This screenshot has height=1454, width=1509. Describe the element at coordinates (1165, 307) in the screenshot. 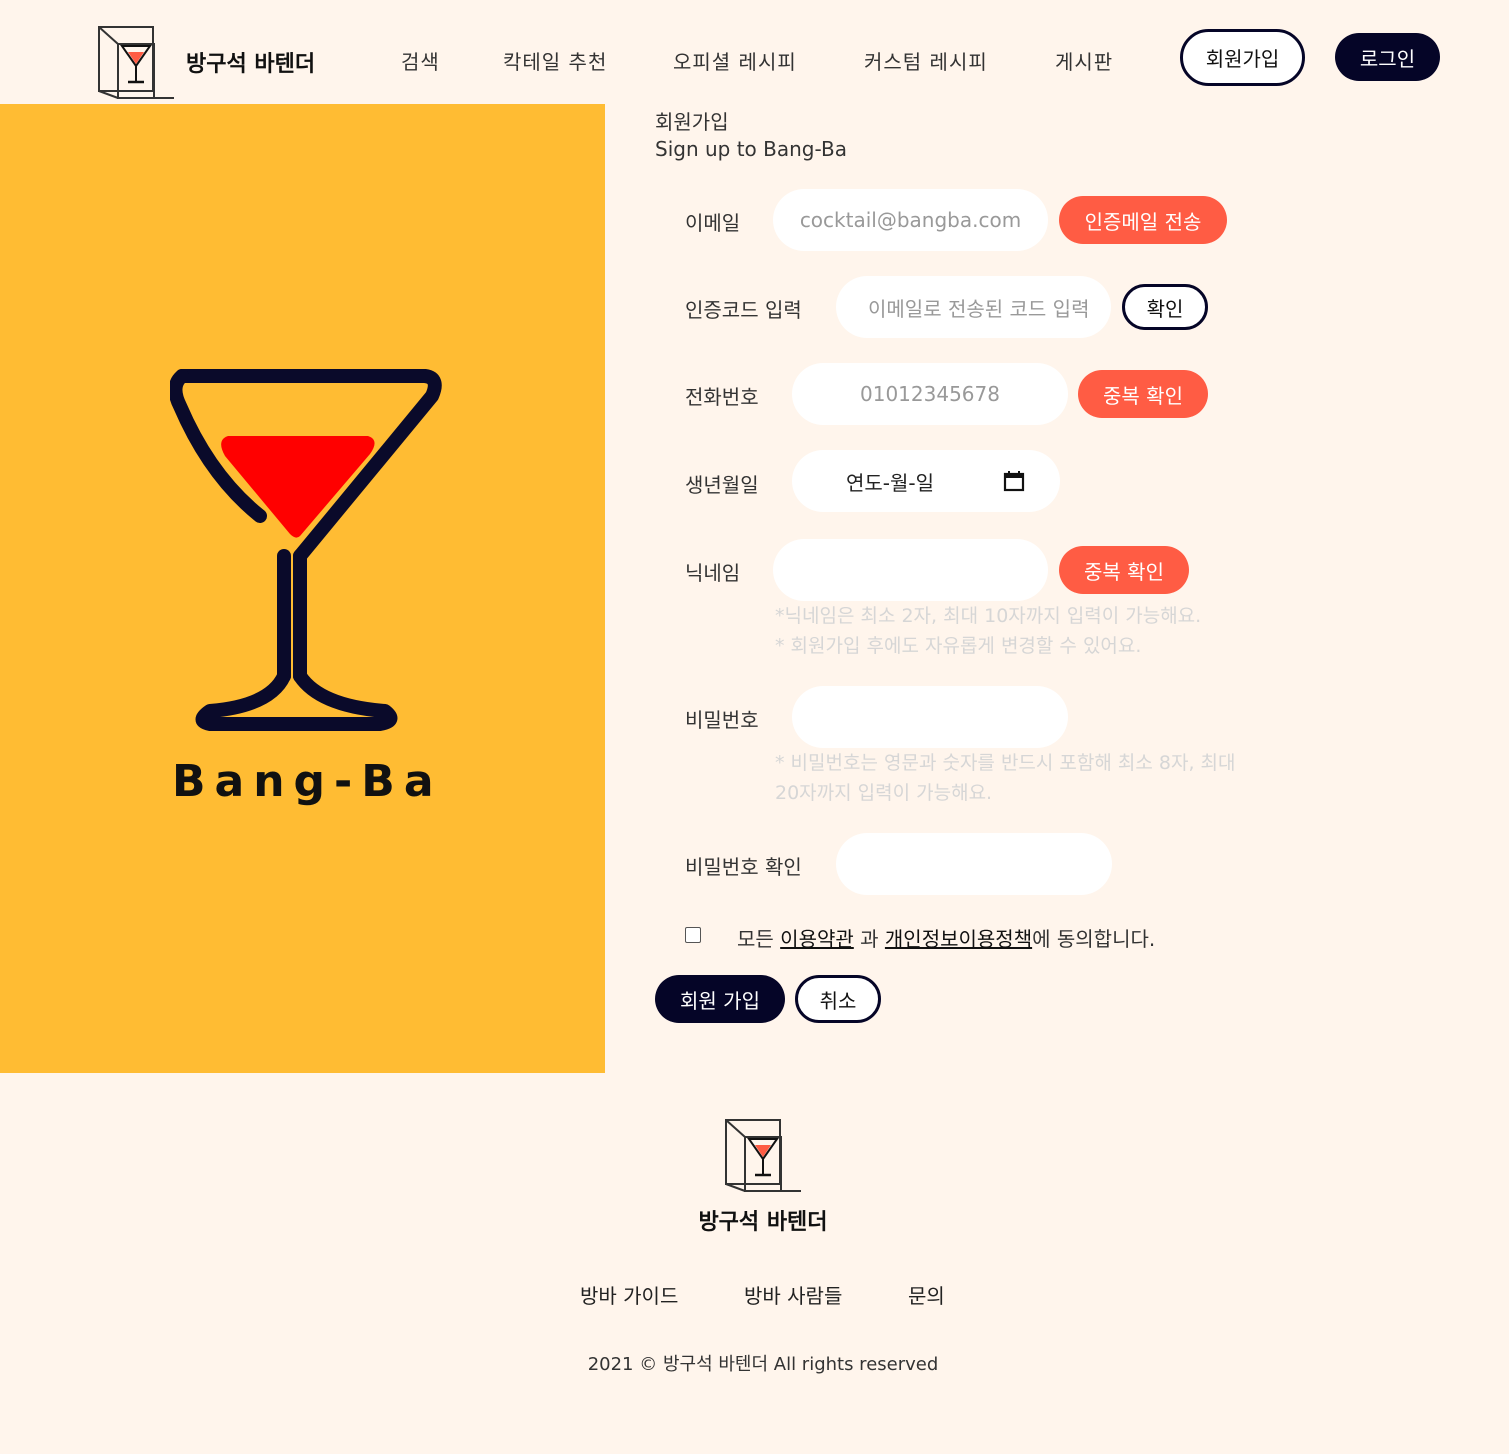

I see `confirm-code-button: 확인` at that location.